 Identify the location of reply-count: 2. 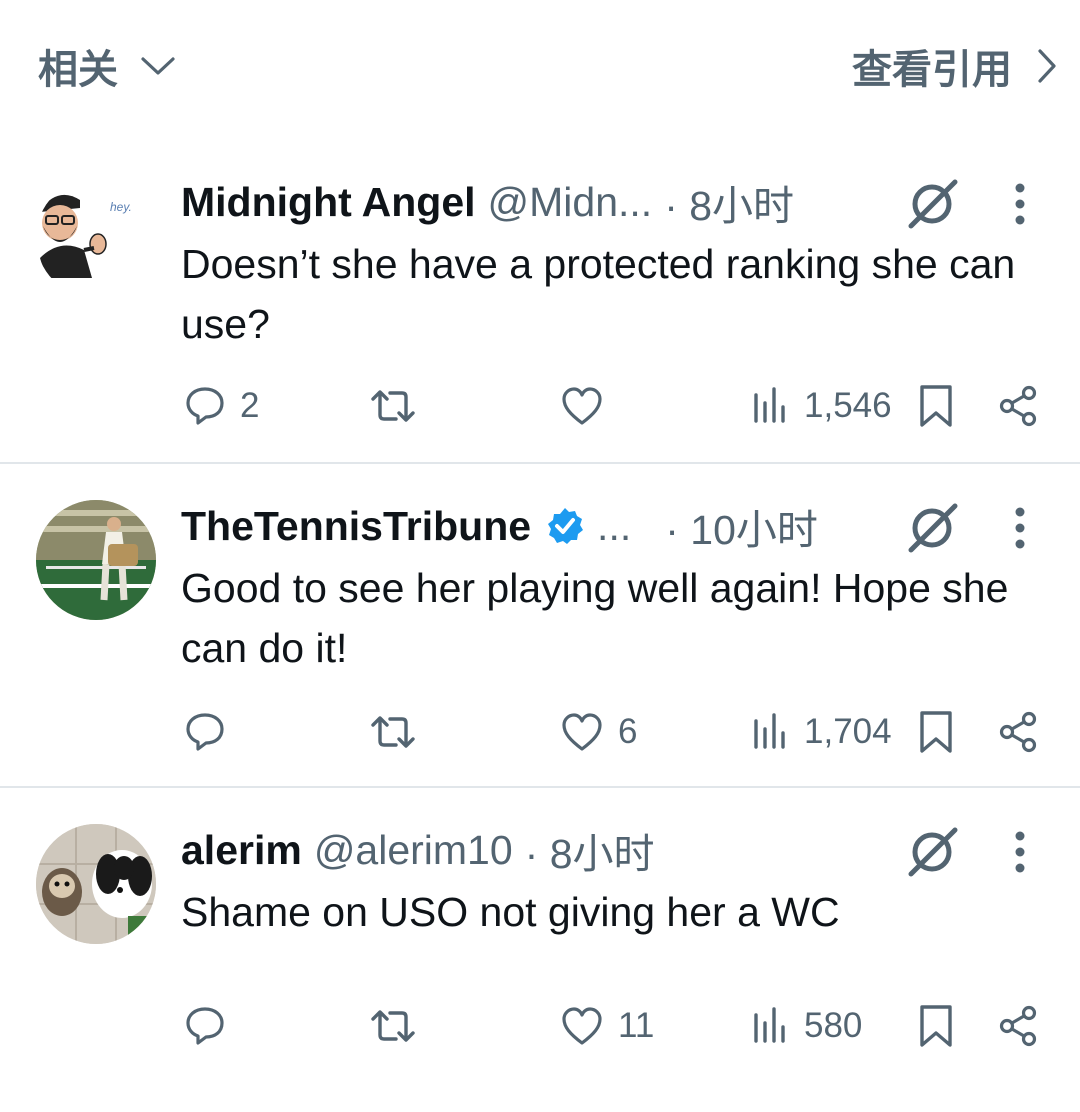
(250, 405).